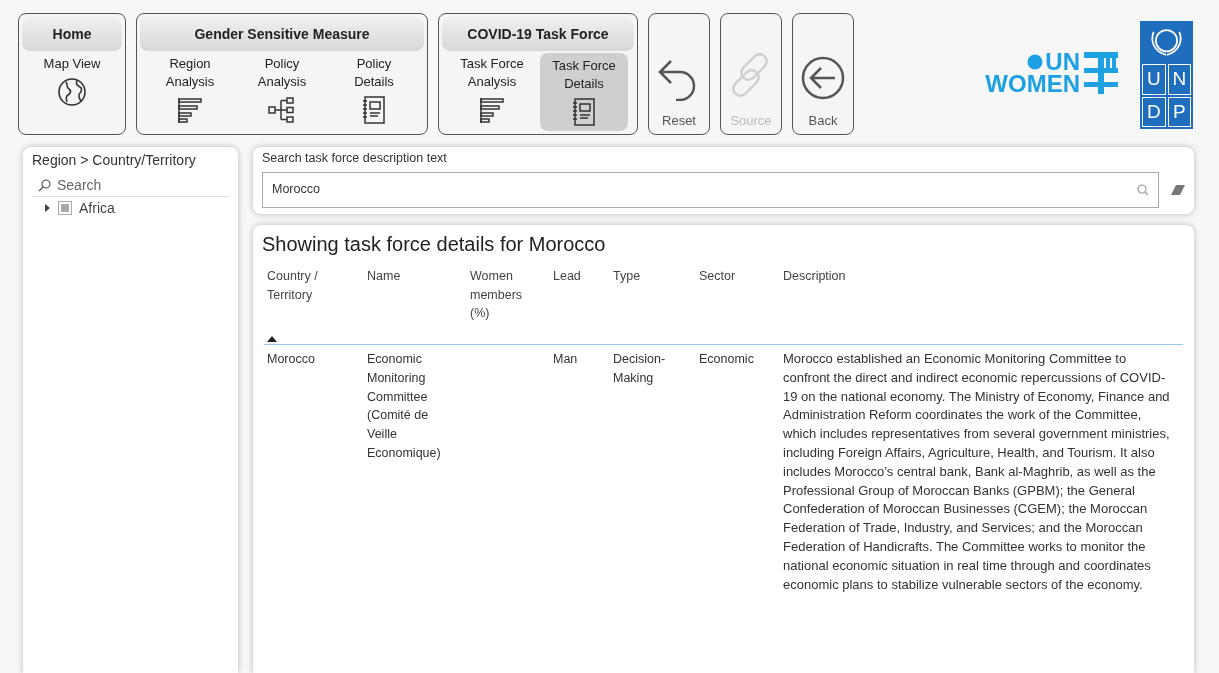 This screenshot has height=673, width=1219. I want to click on hierarchy-icon, so click(282, 110).